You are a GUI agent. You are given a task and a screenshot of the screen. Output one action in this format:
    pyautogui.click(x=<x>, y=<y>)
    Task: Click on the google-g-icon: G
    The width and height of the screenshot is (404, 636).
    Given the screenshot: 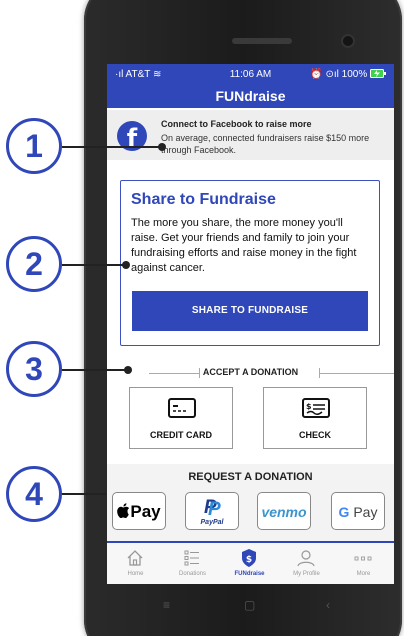 What is the action you would take?
    pyautogui.click(x=344, y=512)
    